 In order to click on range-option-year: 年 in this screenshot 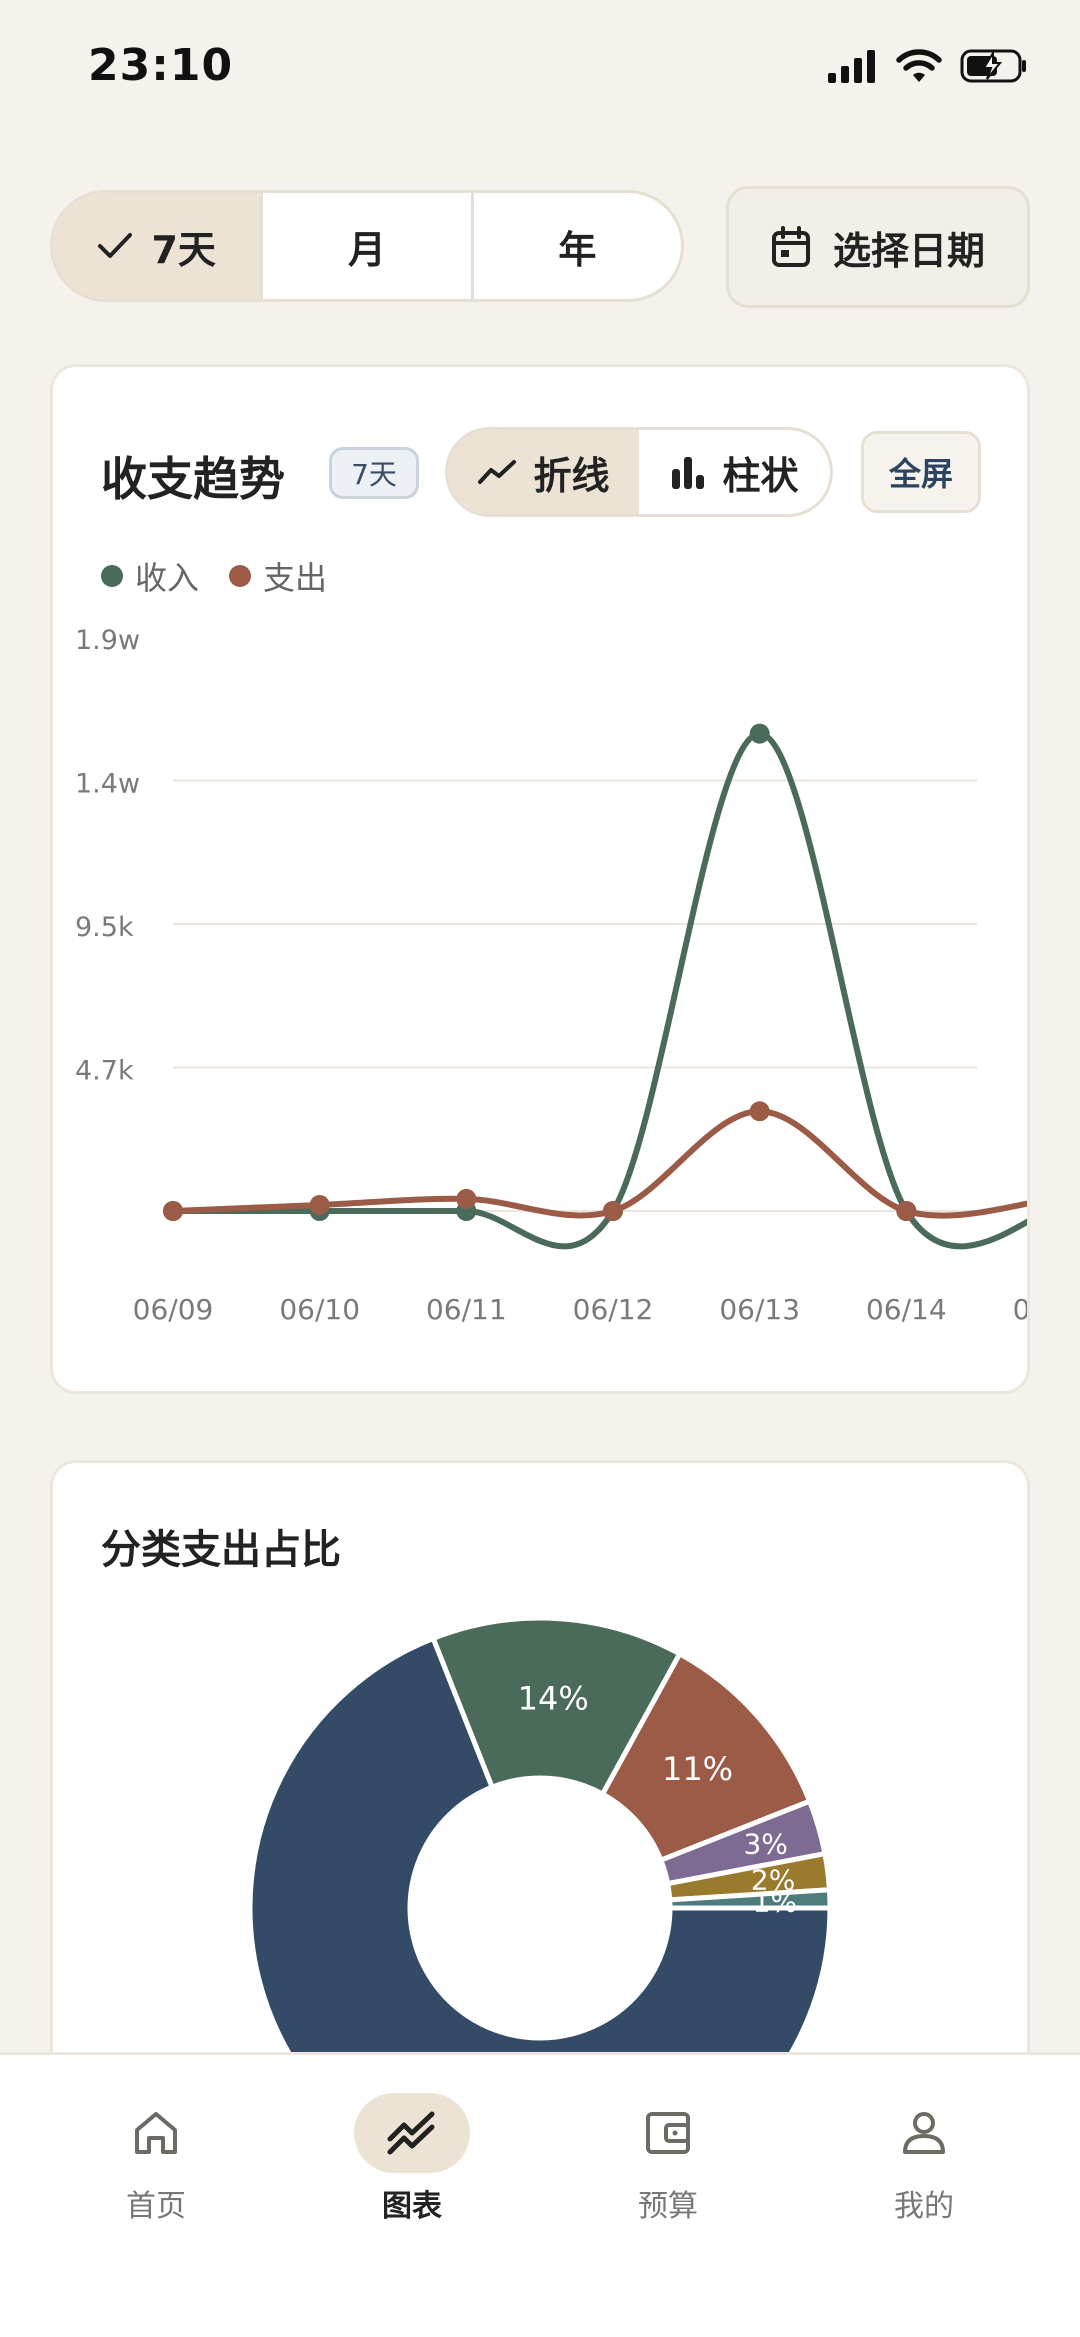, I will do `click(577, 246)`.